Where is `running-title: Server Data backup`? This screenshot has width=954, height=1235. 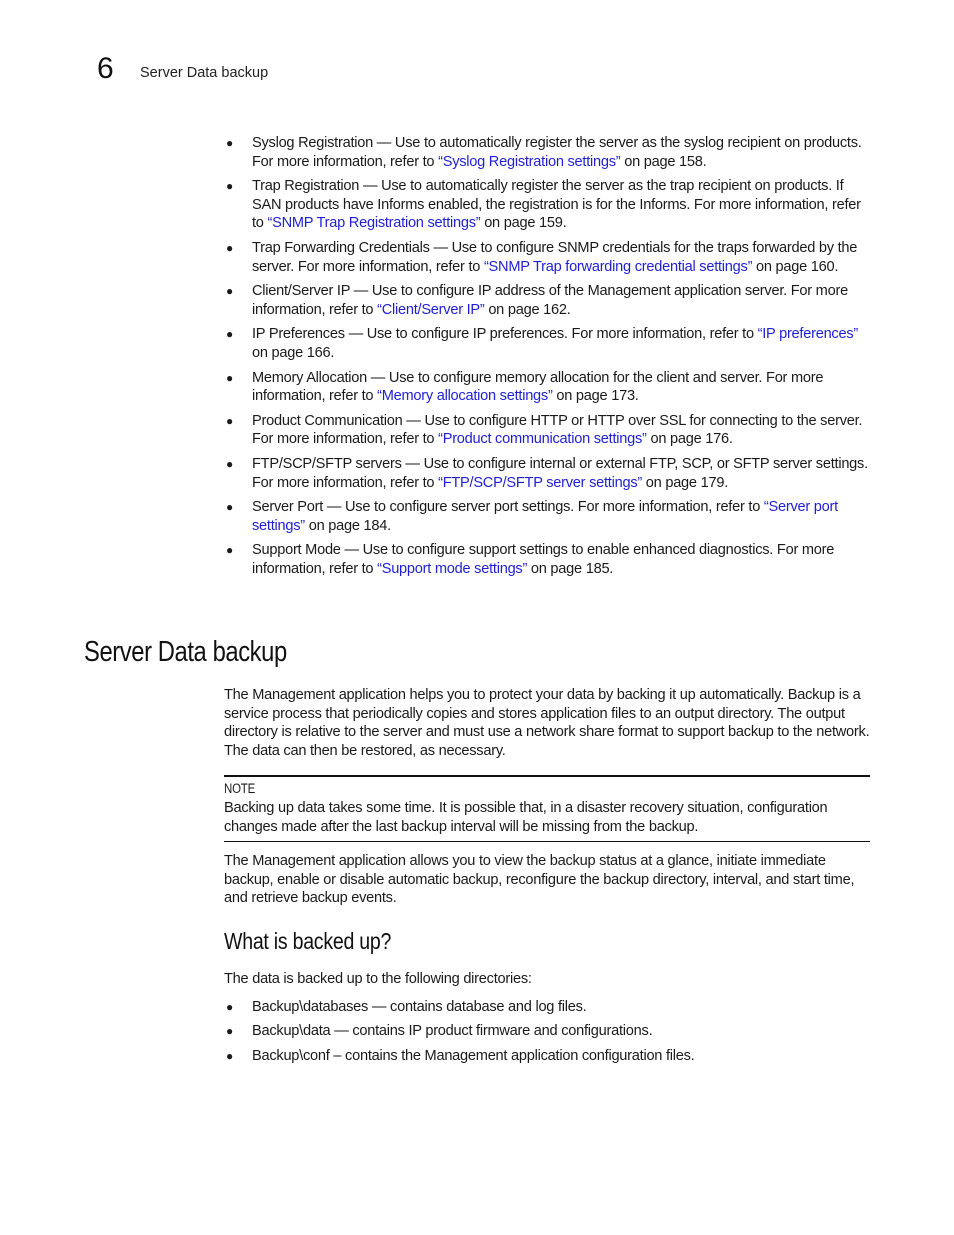 running-title: Server Data backup is located at coordinates (204, 73).